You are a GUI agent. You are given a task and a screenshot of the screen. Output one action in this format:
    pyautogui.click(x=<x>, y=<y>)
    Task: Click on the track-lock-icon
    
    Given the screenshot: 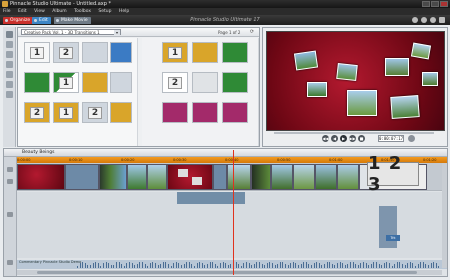 What is the action you would take?
    pyautogui.click(x=10, y=169)
    